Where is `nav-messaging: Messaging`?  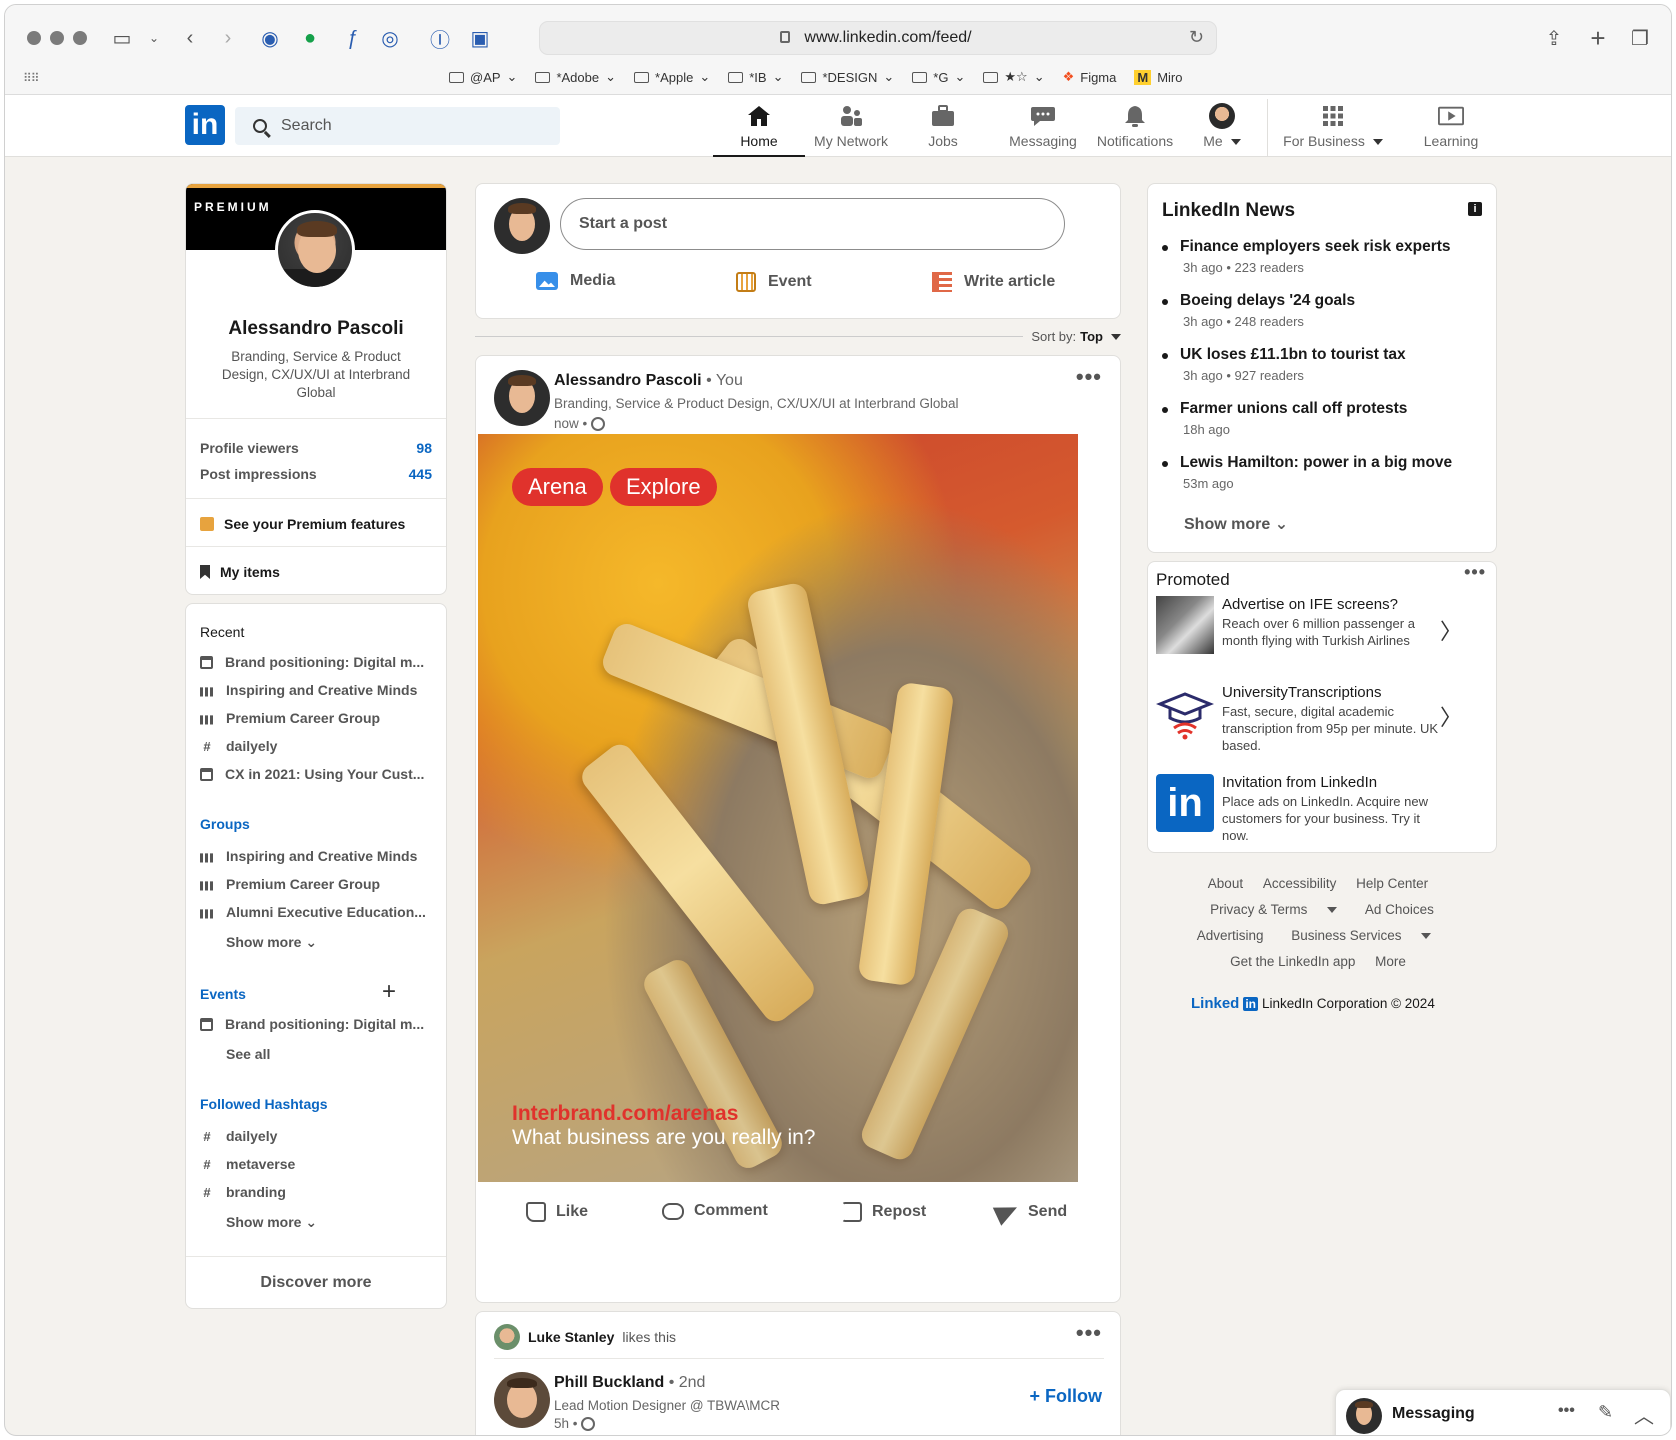
nav-messaging: Messaging is located at coordinates (1043, 128).